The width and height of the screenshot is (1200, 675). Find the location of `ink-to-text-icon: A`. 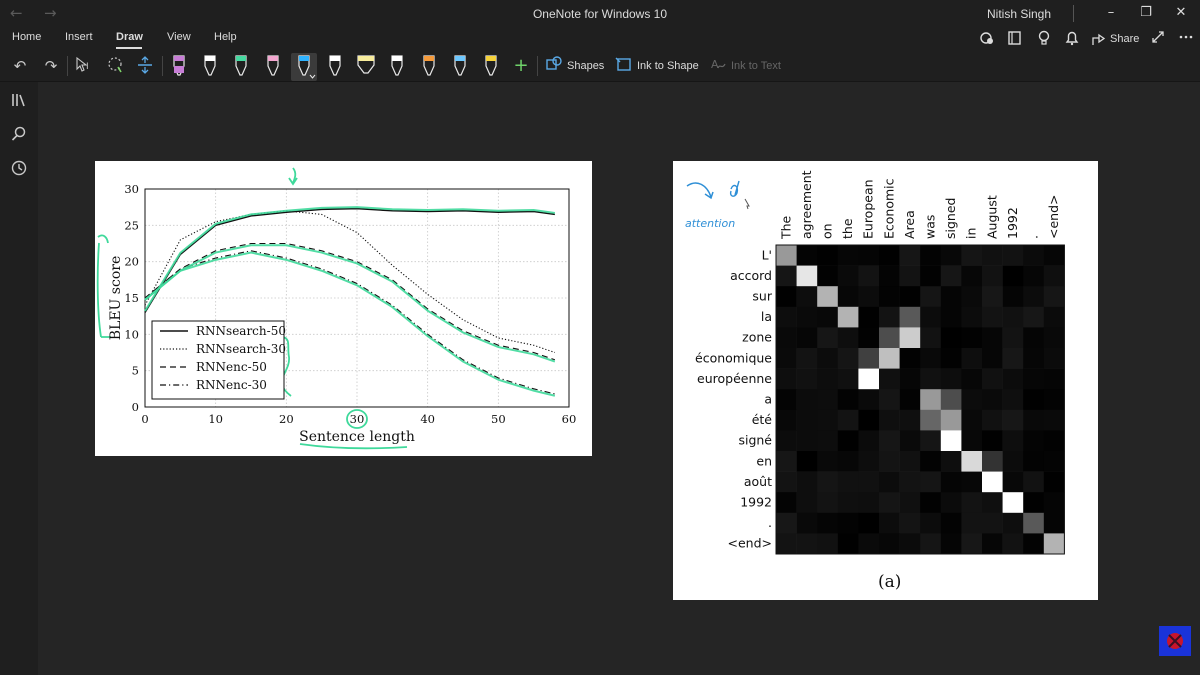

ink-to-text-icon: A is located at coordinates (718, 66).